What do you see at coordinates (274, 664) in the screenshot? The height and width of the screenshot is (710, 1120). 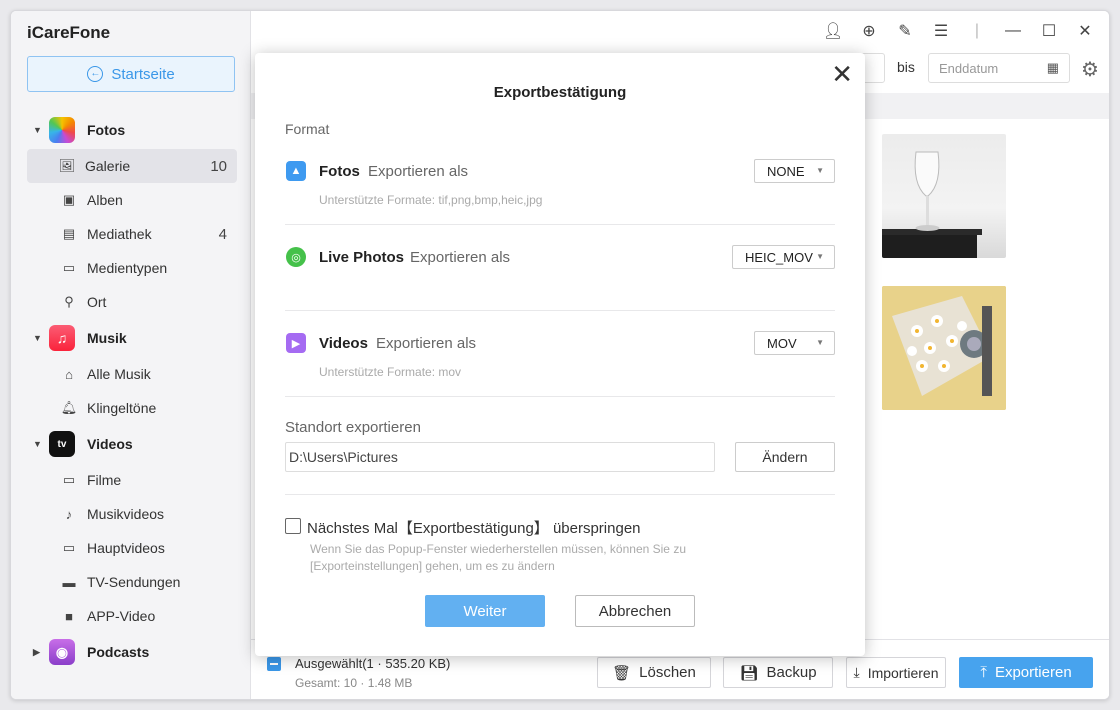 I see `select-all-checkbox` at bounding box center [274, 664].